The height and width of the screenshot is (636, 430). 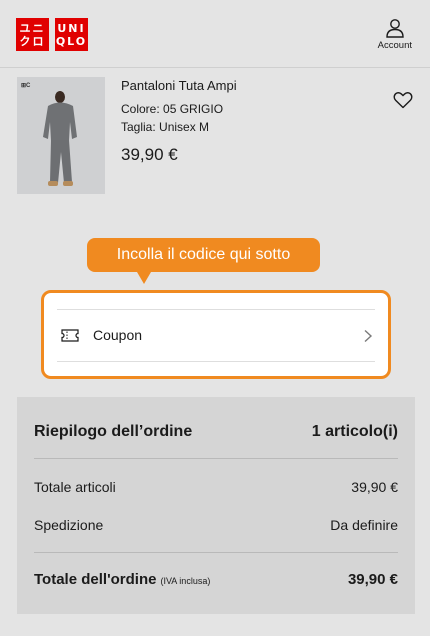 What do you see at coordinates (165, 127) in the screenshot?
I see `product-size: Taglia: Unisex M` at bounding box center [165, 127].